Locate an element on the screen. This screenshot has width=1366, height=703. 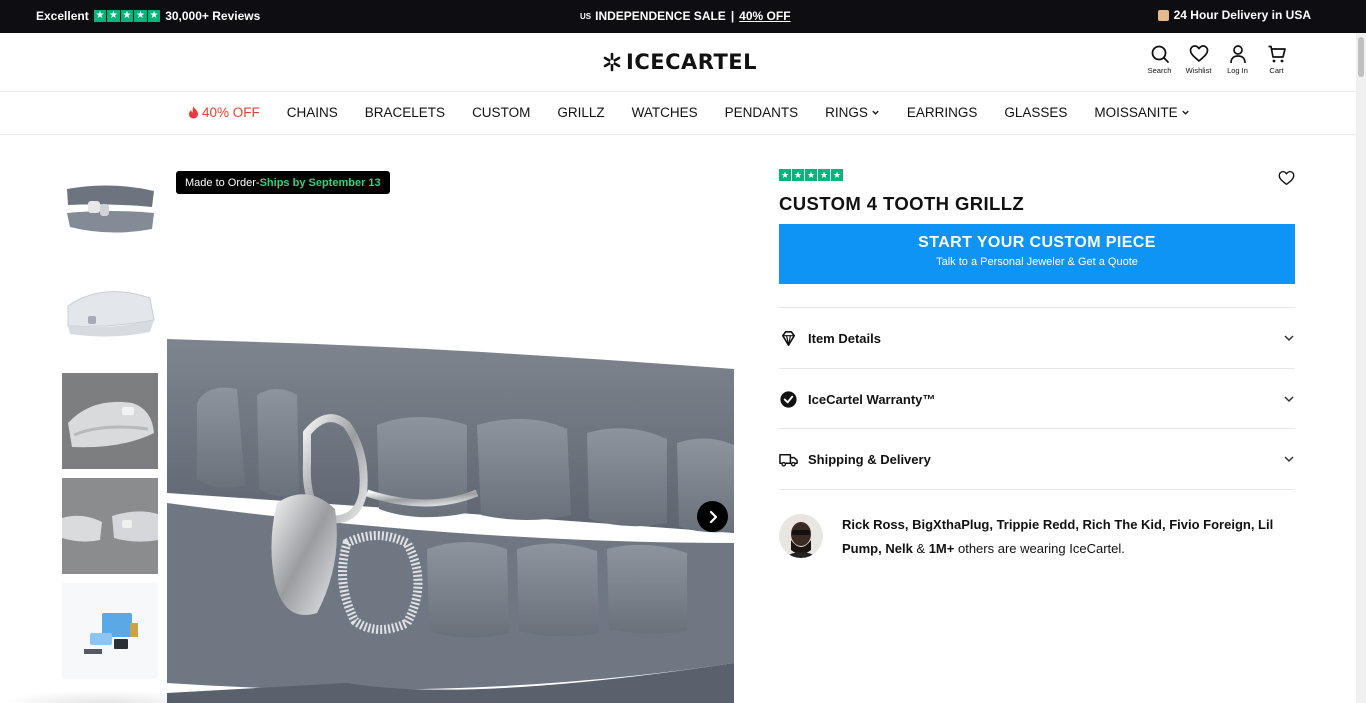
celebrity-count: 1M+ is located at coordinates (941, 548).